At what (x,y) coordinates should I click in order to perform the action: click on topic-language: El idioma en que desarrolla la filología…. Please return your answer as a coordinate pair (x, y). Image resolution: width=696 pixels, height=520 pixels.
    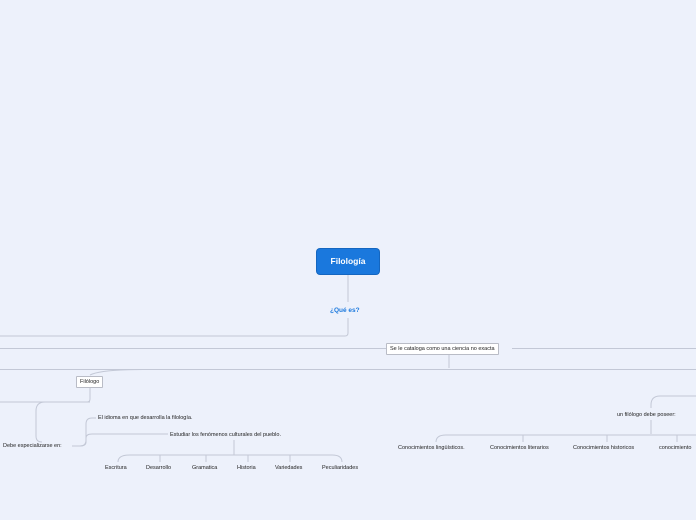
    Looking at the image, I should click on (145, 418).